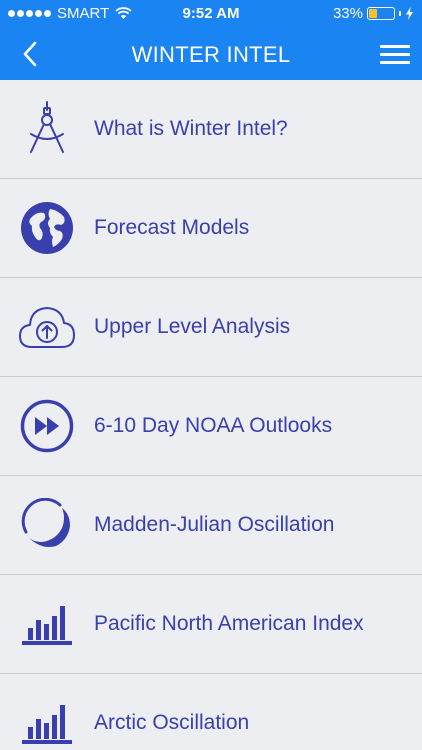 The image size is (422, 750). What do you see at coordinates (213, 425) in the screenshot?
I see `menu-item-label: 6-10 Day NOAA Outlooks` at bounding box center [213, 425].